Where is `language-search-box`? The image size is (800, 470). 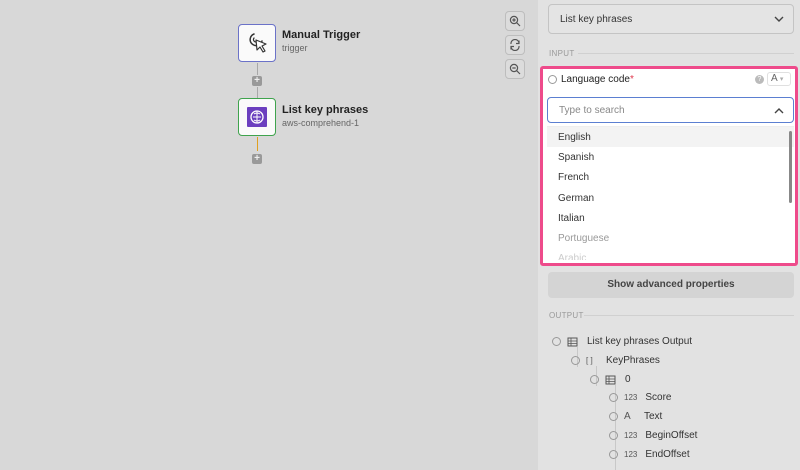
language-search-box is located at coordinates (670, 110).